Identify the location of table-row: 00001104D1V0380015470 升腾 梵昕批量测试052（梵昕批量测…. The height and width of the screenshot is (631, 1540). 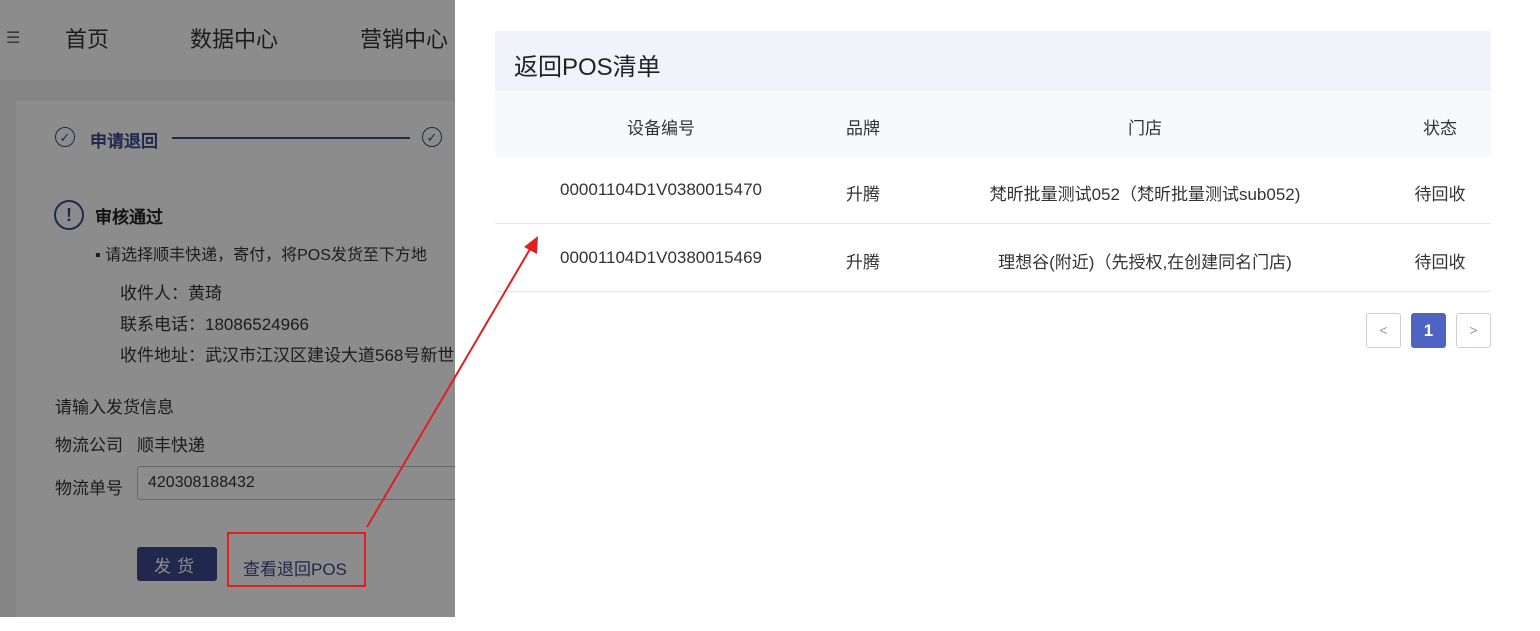
(993, 190).